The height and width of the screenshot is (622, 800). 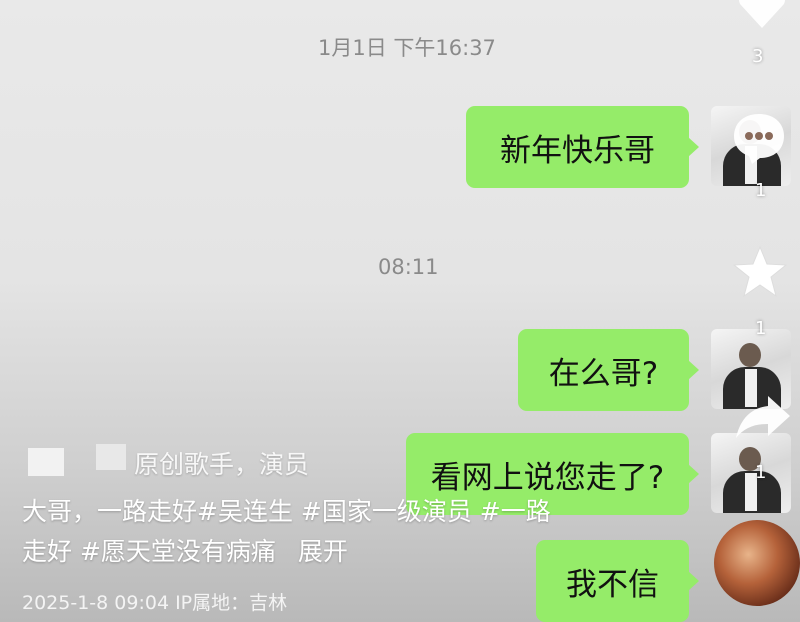 What do you see at coordinates (155, 603) in the screenshot?
I see `post-meta: 2025-1-8 09:04 IP属地：吉林` at bounding box center [155, 603].